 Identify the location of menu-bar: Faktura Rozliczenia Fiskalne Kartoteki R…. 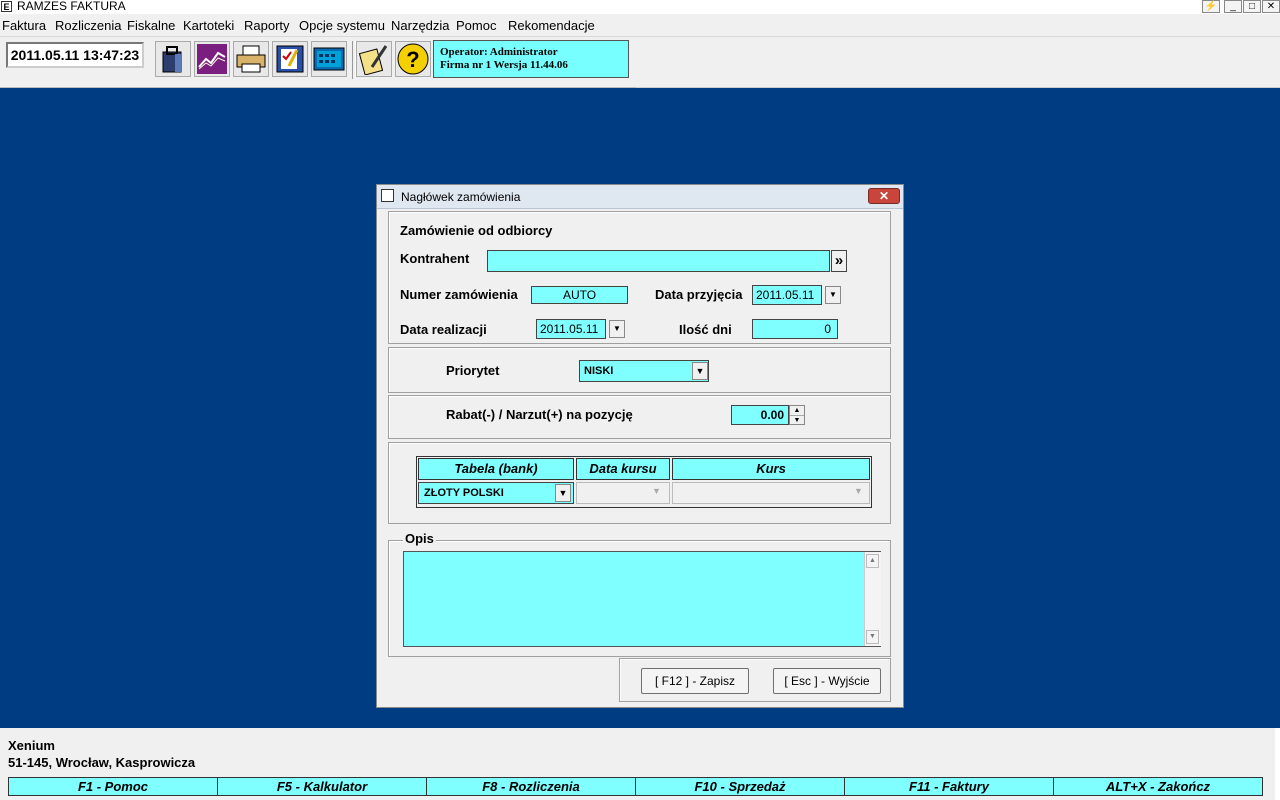
(640, 25).